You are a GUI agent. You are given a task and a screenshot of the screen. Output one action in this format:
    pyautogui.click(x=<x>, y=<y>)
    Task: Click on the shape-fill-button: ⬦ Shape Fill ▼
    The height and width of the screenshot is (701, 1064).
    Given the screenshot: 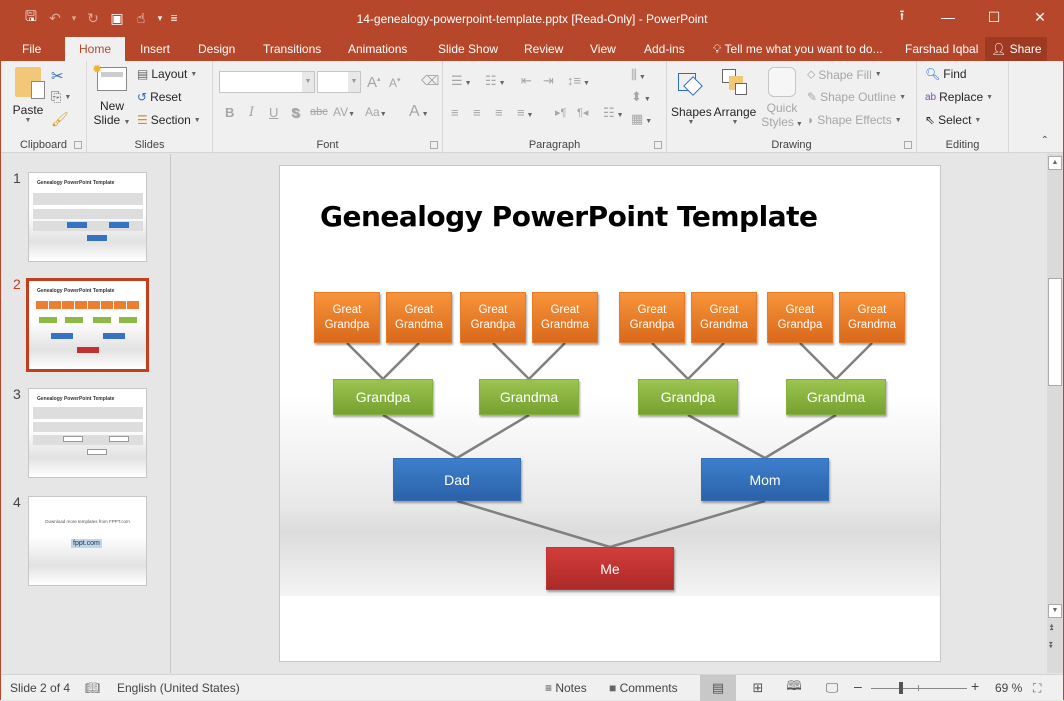 What is the action you would take?
    pyautogui.click(x=844, y=74)
    